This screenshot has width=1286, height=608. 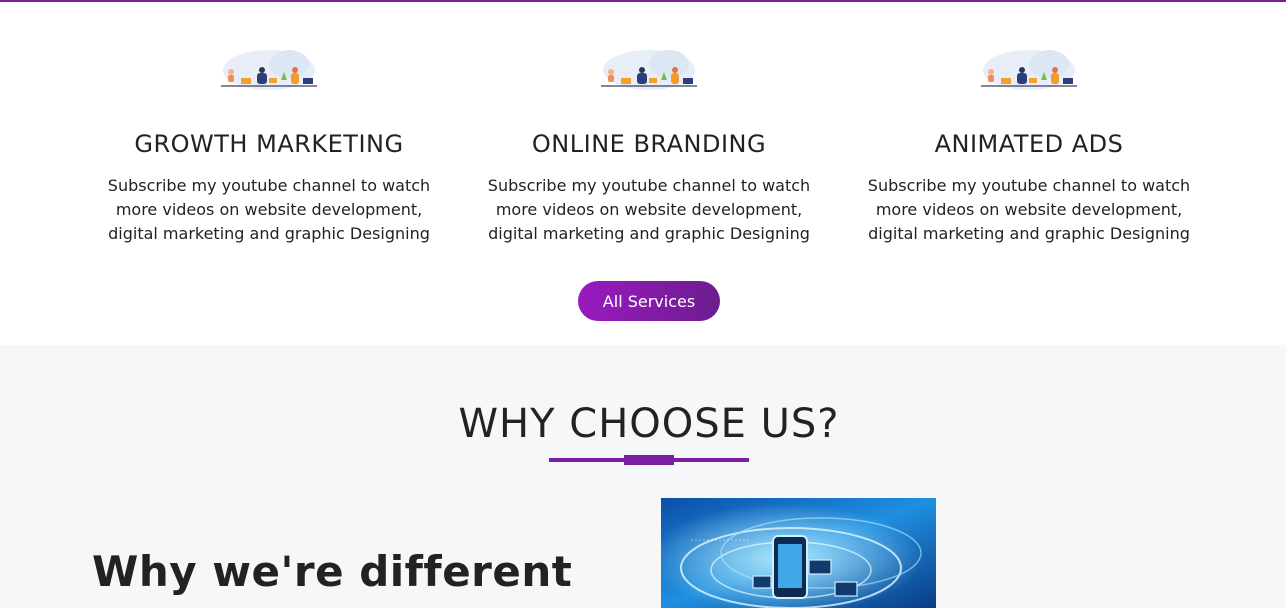 I want to click on all-services-button: All Services, so click(x=649, y=301).